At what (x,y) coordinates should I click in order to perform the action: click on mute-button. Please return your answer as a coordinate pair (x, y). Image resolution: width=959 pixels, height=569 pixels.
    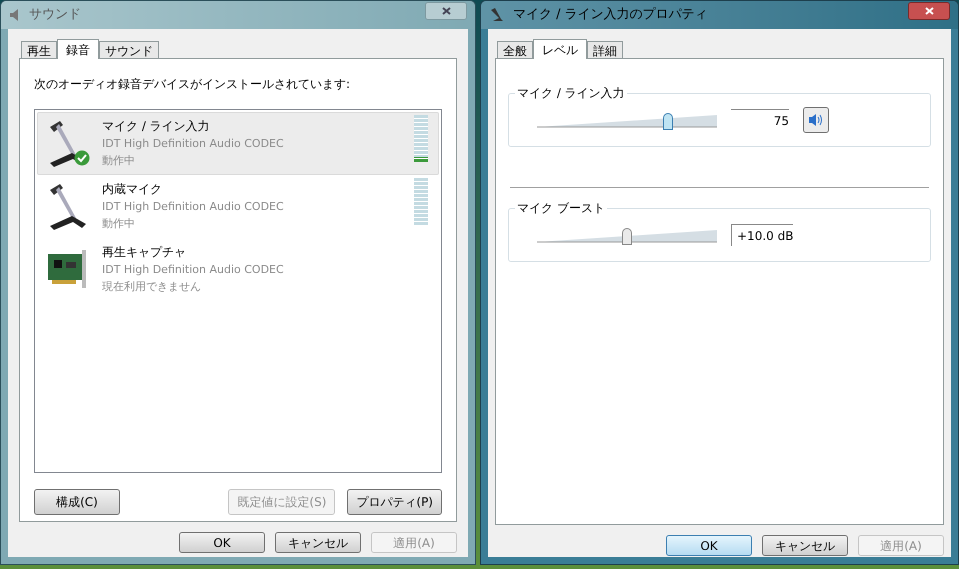
    Looking at the image, I should click on (816, 120).